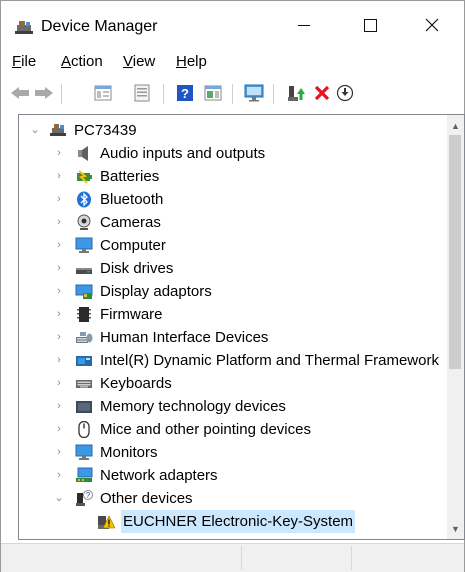 This screenshot has height=572, width=465. What do you see at coordinates (234, 314) in the screenshot?
I see `tree-item-firmware: › Firmware` at bounding box center [234, 314].